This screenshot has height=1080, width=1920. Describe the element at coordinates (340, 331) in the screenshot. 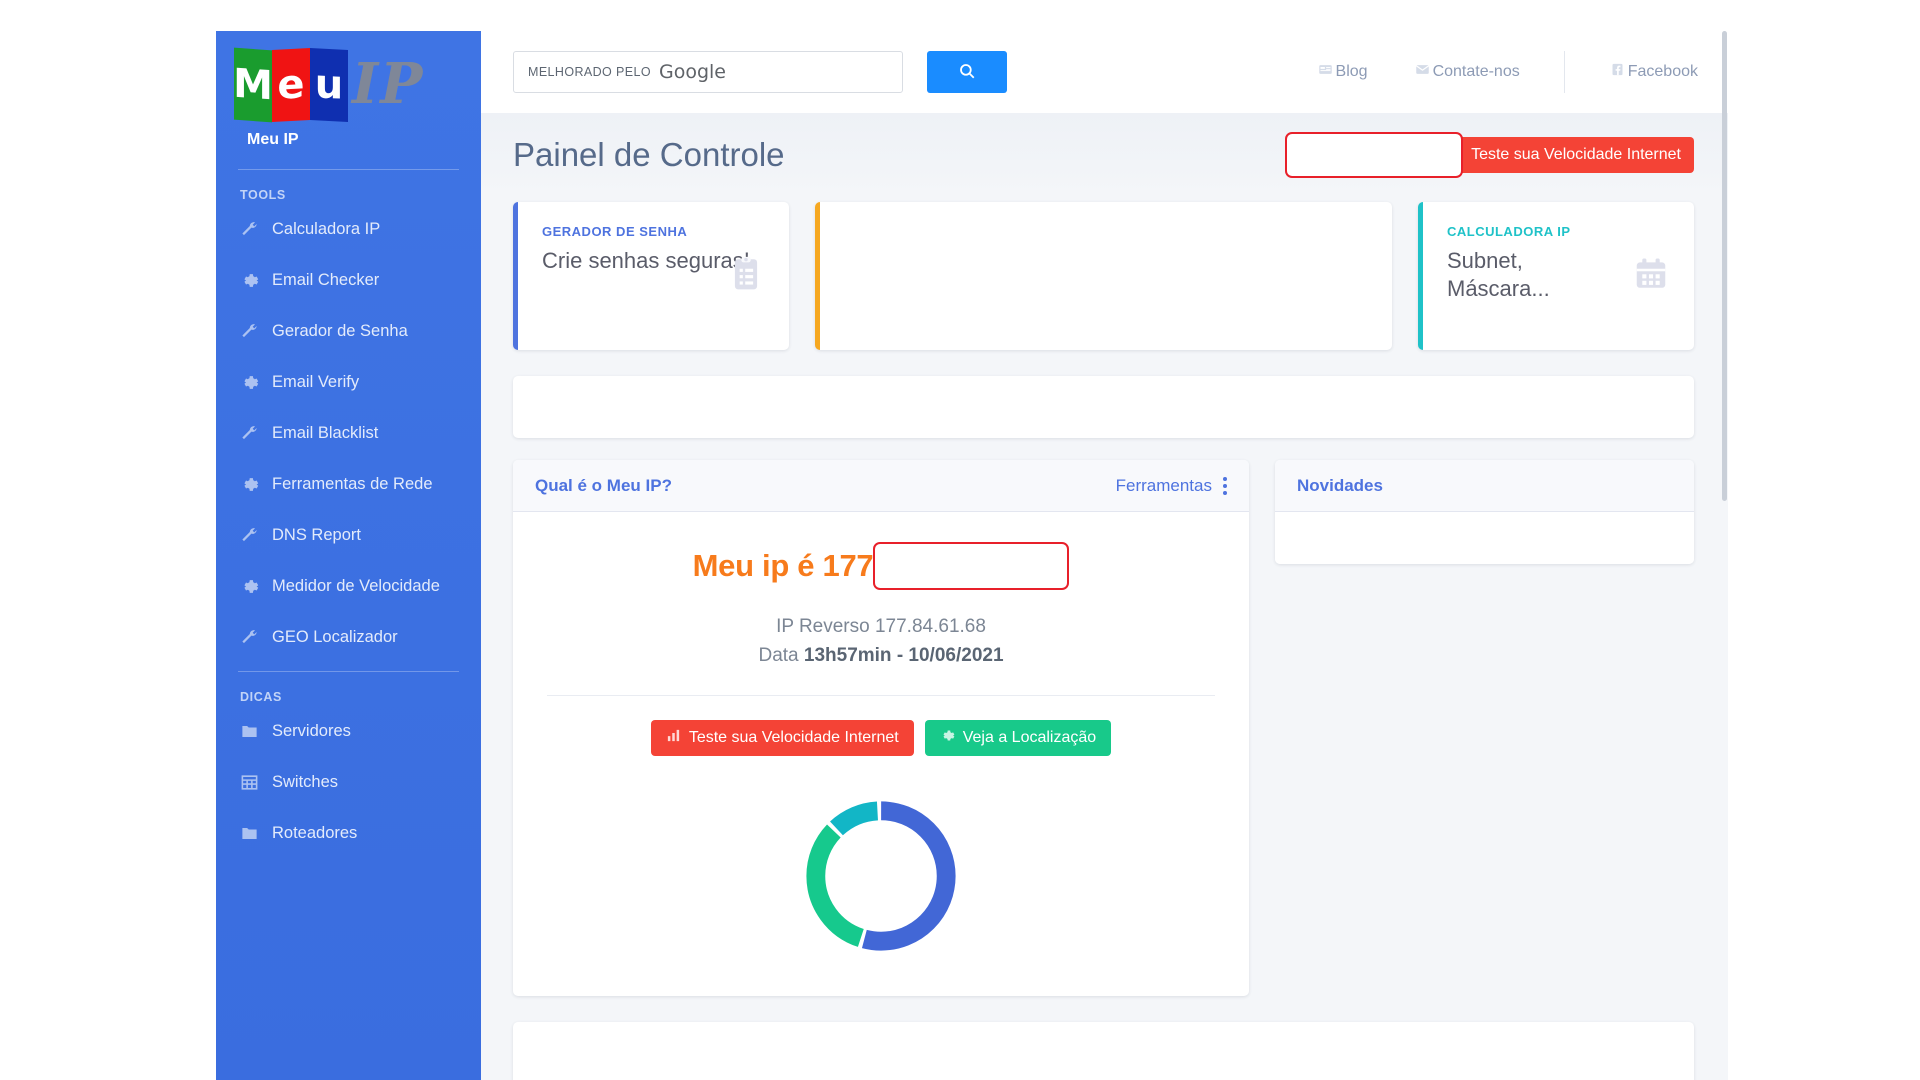

I see `sidebar-item-label: Gerador de Senha` at that location.